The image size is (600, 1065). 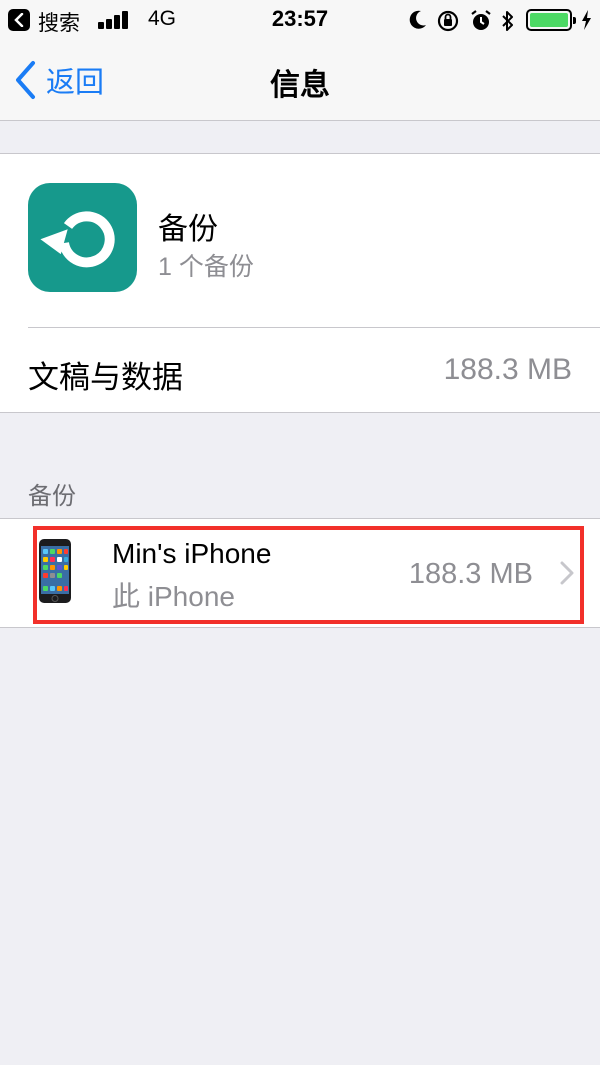 I want to click on device-name: Min's iPhone, so click(x=192, y=553).